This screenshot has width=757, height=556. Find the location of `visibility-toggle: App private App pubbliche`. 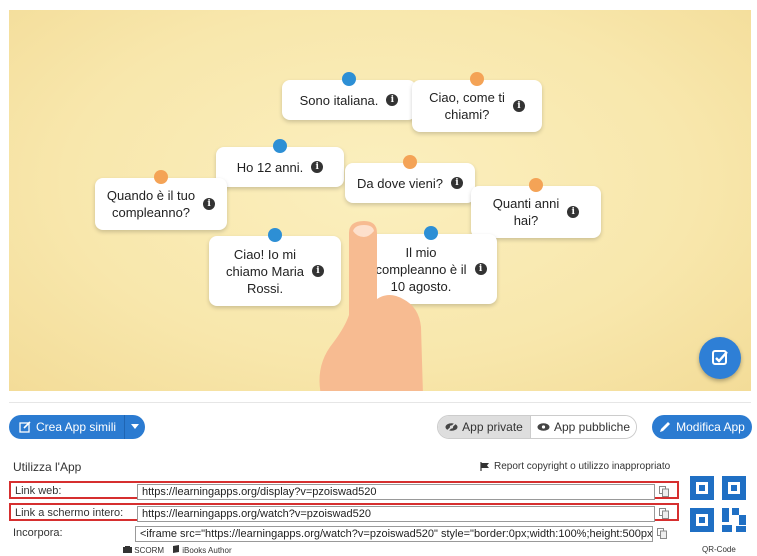

visibility-toggle: App private App pubbliche is located at coordinates (537, 427).